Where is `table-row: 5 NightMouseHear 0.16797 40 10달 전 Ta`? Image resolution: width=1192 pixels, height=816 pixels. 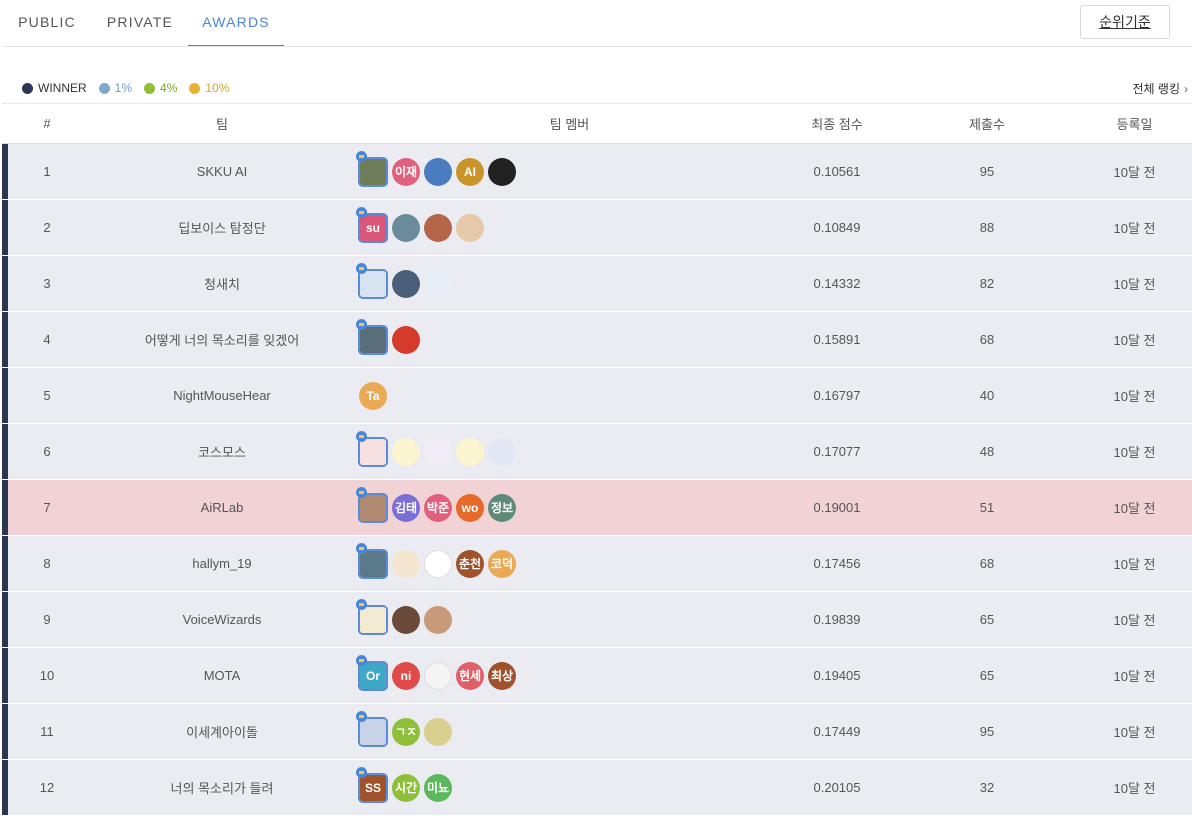 table-row: 5 NightMouseHear 0.16797 40 10달 전 Ta is located at coordinates (597, 396).